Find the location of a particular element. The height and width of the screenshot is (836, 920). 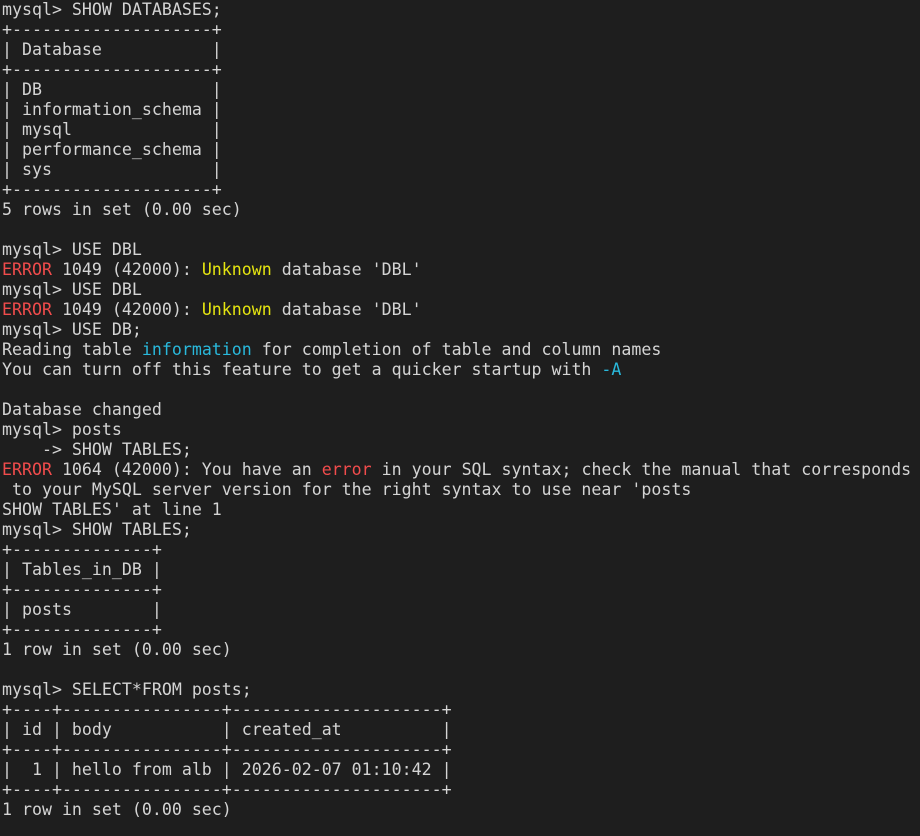

info-text: information is located at coordinates (196, 349).